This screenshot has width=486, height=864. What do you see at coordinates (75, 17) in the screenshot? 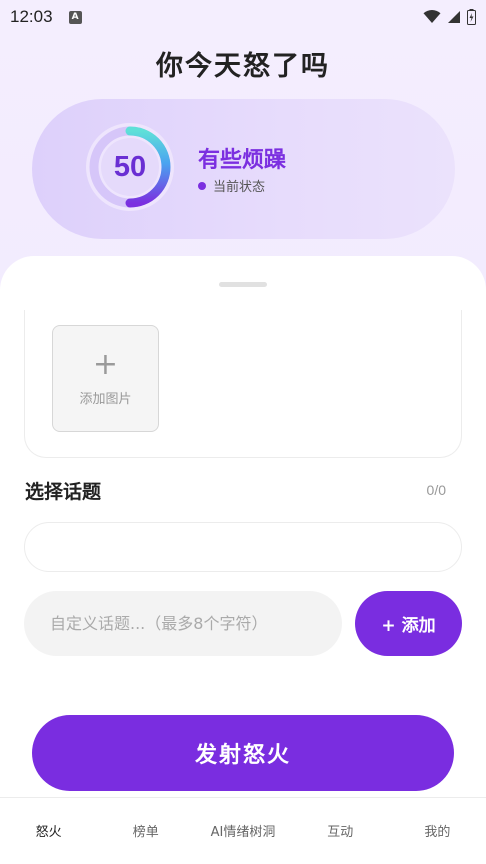
I see `notification-badge-icon: A` at bounding box center [75, 17].